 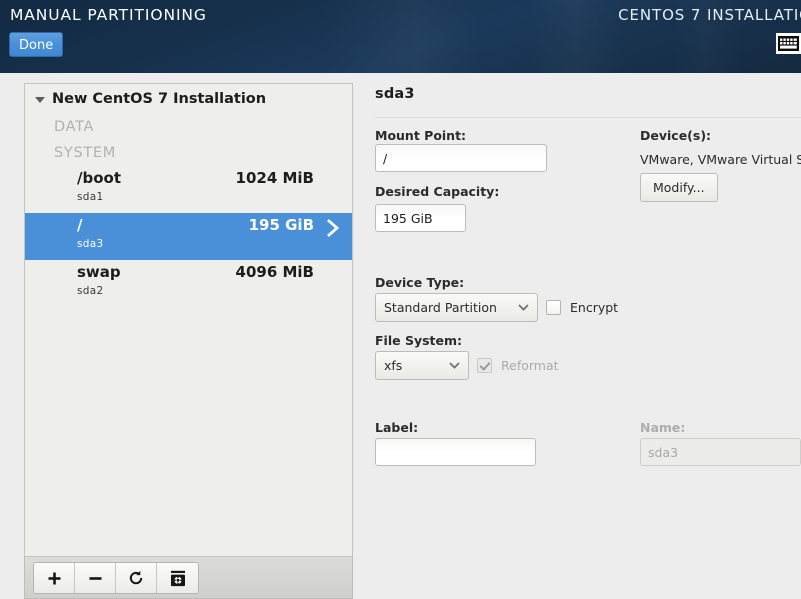 What do you see at coordinates (461, 158) in the screenshot?
I see `mount-point-input` at bounding box center [461, 158].